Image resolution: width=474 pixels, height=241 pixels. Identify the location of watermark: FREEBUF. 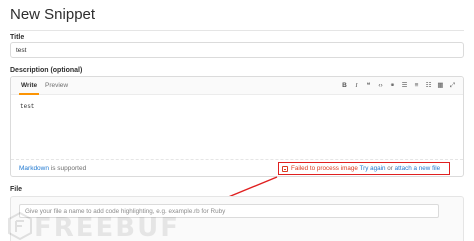
(93, 226).